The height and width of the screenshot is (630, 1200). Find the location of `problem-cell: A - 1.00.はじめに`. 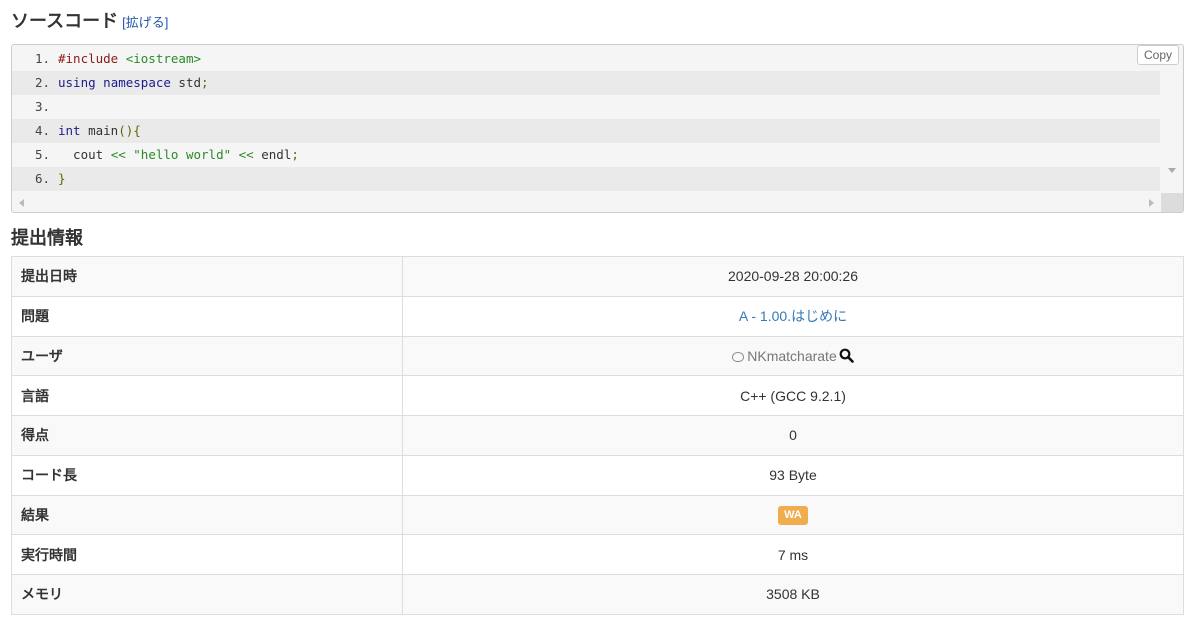

problem-cell: A - 1.00.はじめに is located at coordinates (793, 316).